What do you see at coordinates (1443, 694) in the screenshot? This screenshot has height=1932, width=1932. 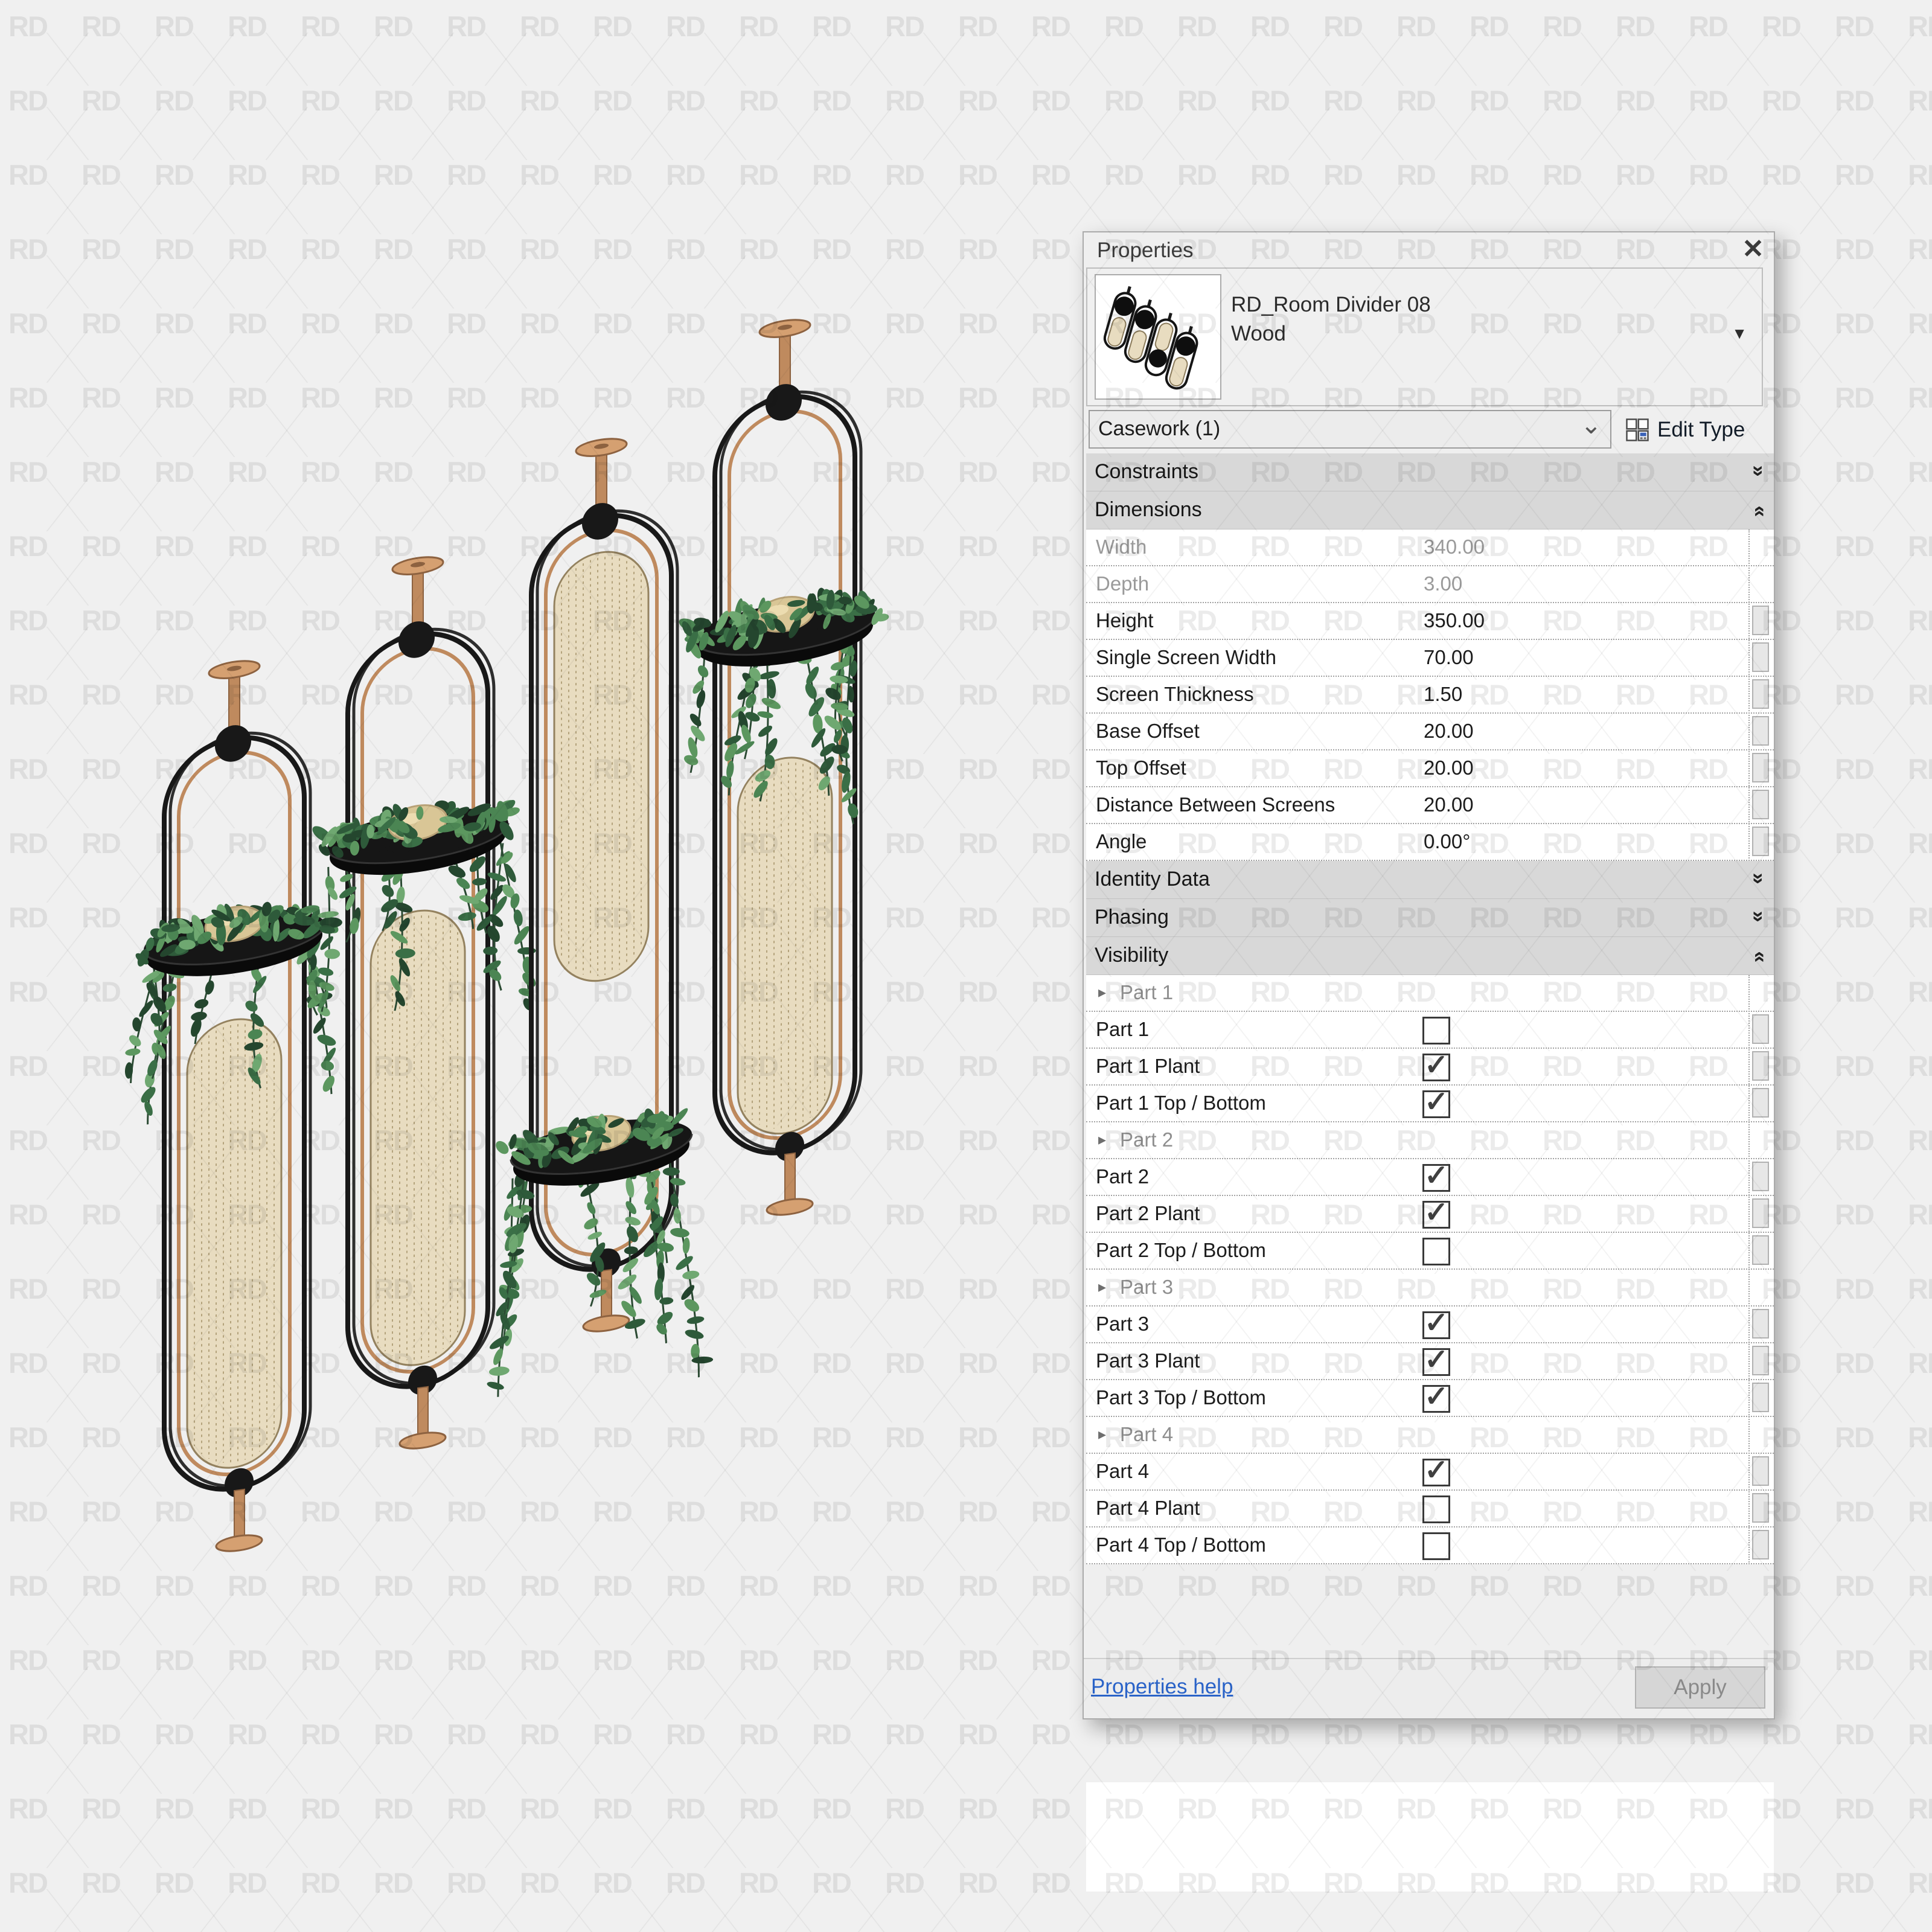 I see `property-value: 1.50` at bounding box center [1443, 694].